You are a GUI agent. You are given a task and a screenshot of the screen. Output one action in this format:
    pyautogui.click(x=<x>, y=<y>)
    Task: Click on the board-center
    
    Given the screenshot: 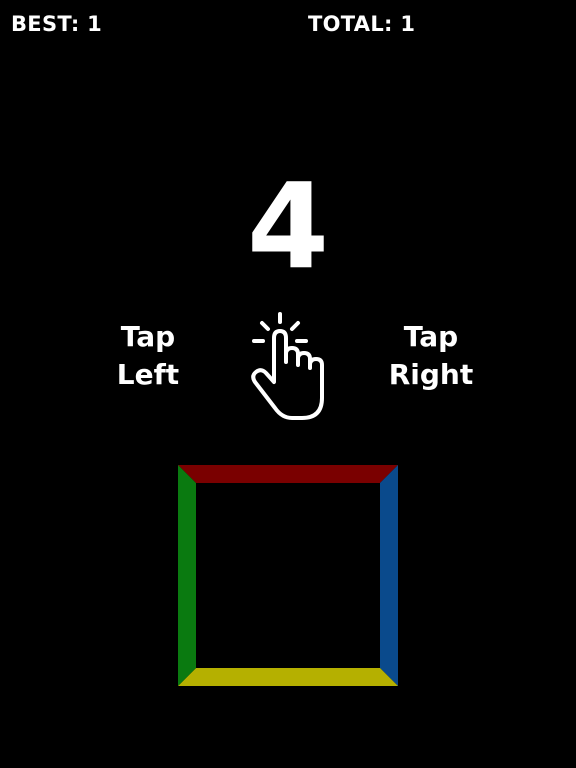 What is the action you would take?
    pyautogui.click(x=288, y=575)
    